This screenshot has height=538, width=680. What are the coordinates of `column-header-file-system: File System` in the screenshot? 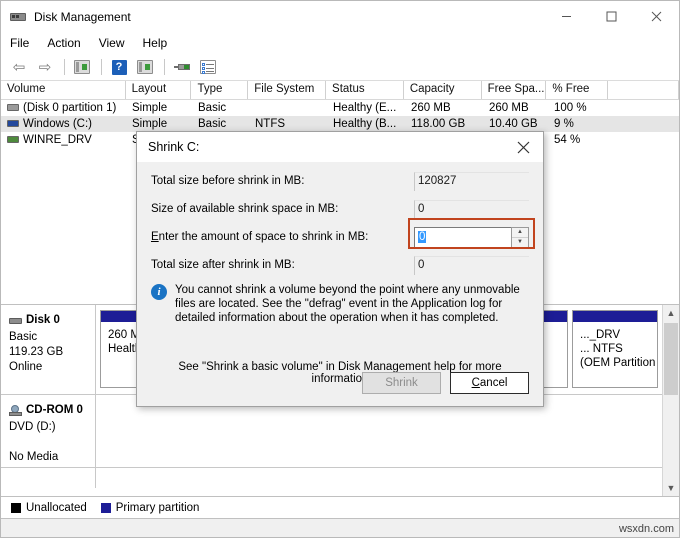 It's located at (287, 90).